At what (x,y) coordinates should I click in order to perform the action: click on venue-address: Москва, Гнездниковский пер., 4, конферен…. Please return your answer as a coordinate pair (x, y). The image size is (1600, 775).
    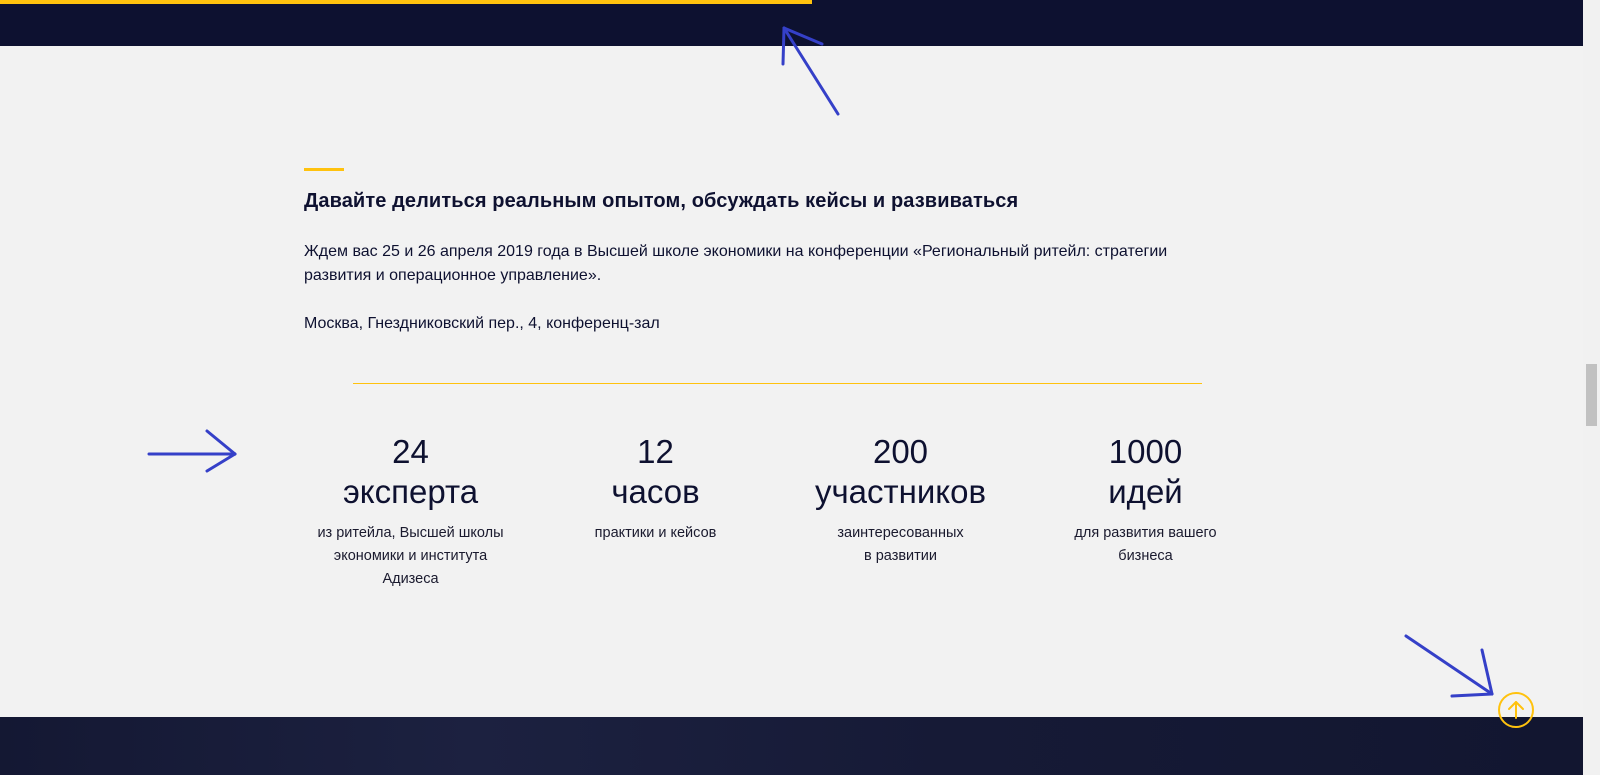
    Looking at the image, I should click on (482, 323).